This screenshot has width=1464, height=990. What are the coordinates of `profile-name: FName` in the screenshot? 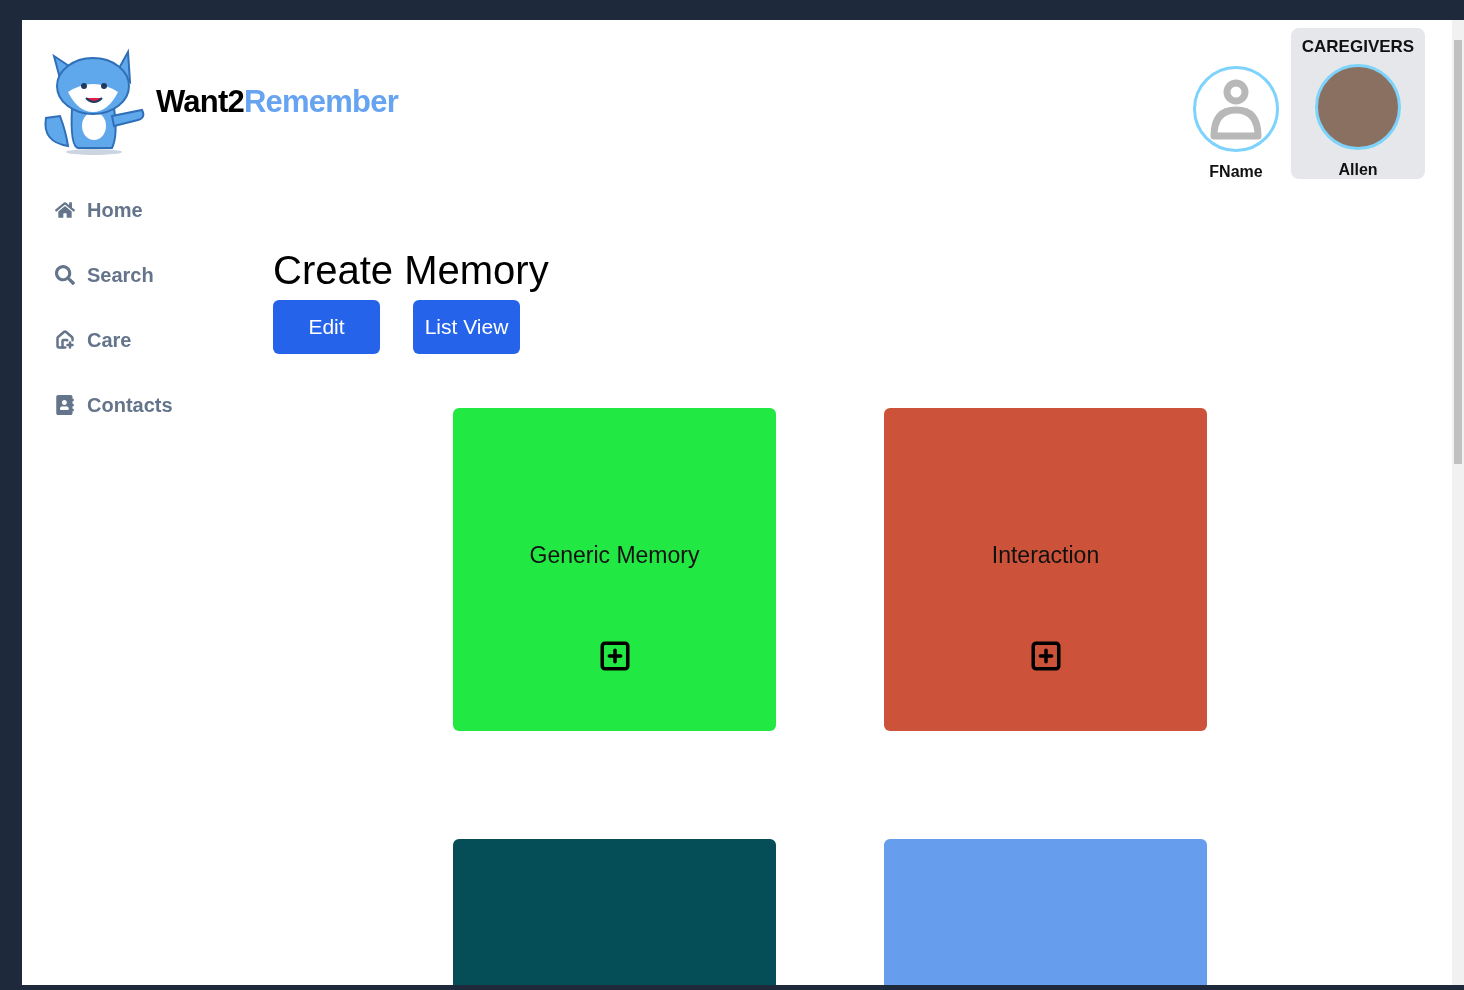 It's located at (1236, 172).